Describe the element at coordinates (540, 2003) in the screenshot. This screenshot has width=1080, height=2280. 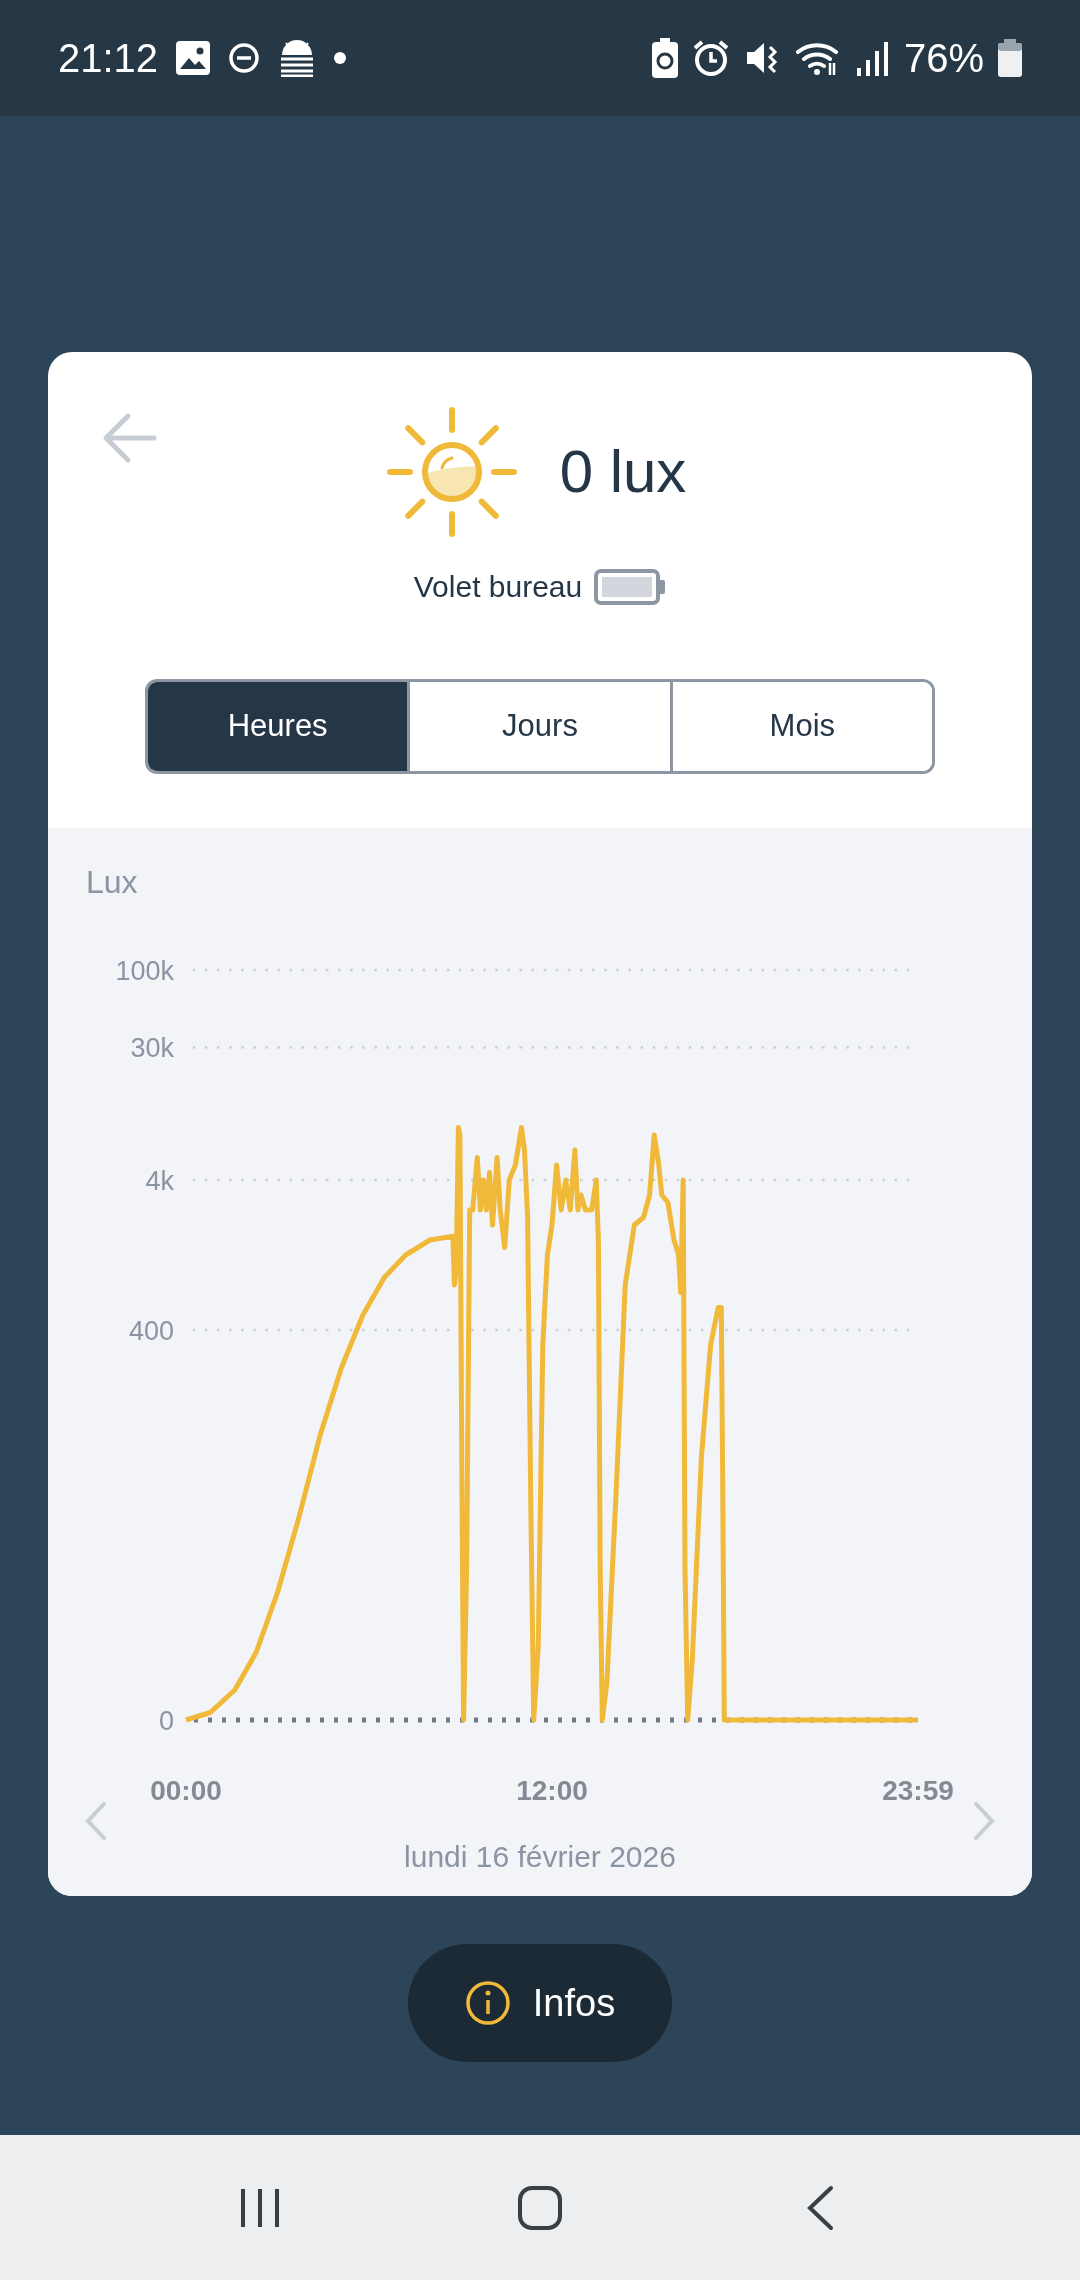
I see `info-button: Infos` at that location.